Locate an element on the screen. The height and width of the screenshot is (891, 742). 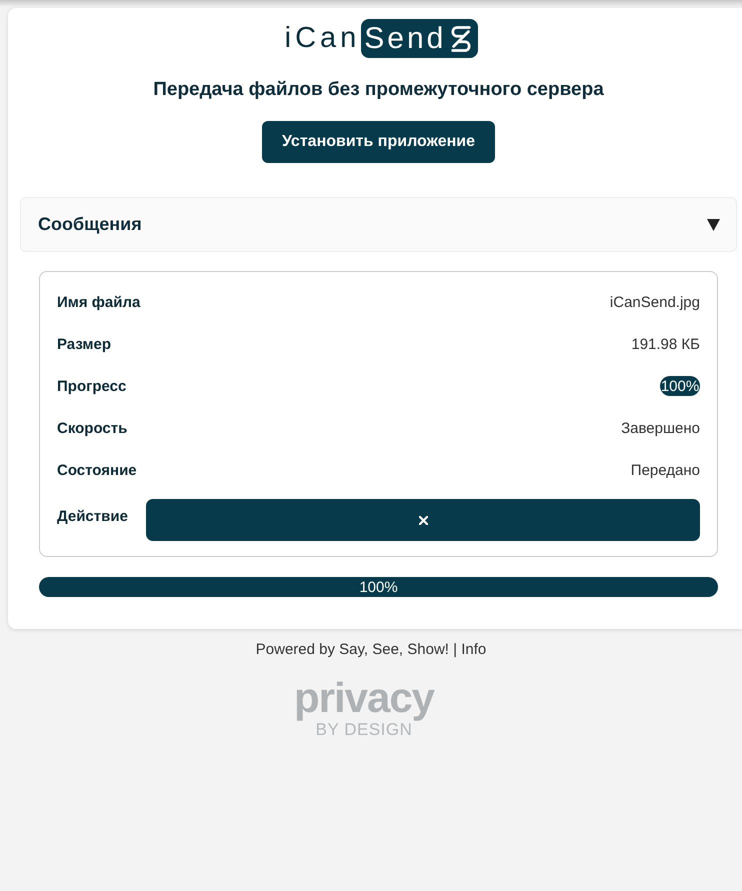
field-label: Прогресс is located at coordinates (92, 386).